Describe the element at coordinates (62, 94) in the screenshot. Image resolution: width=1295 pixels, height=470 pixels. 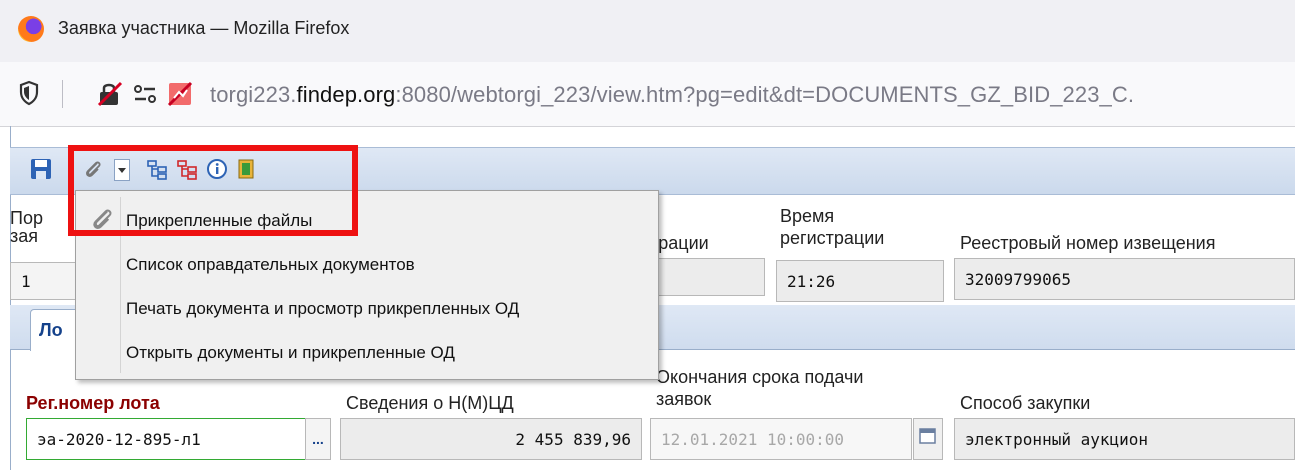
I see `url-separator` at that location.